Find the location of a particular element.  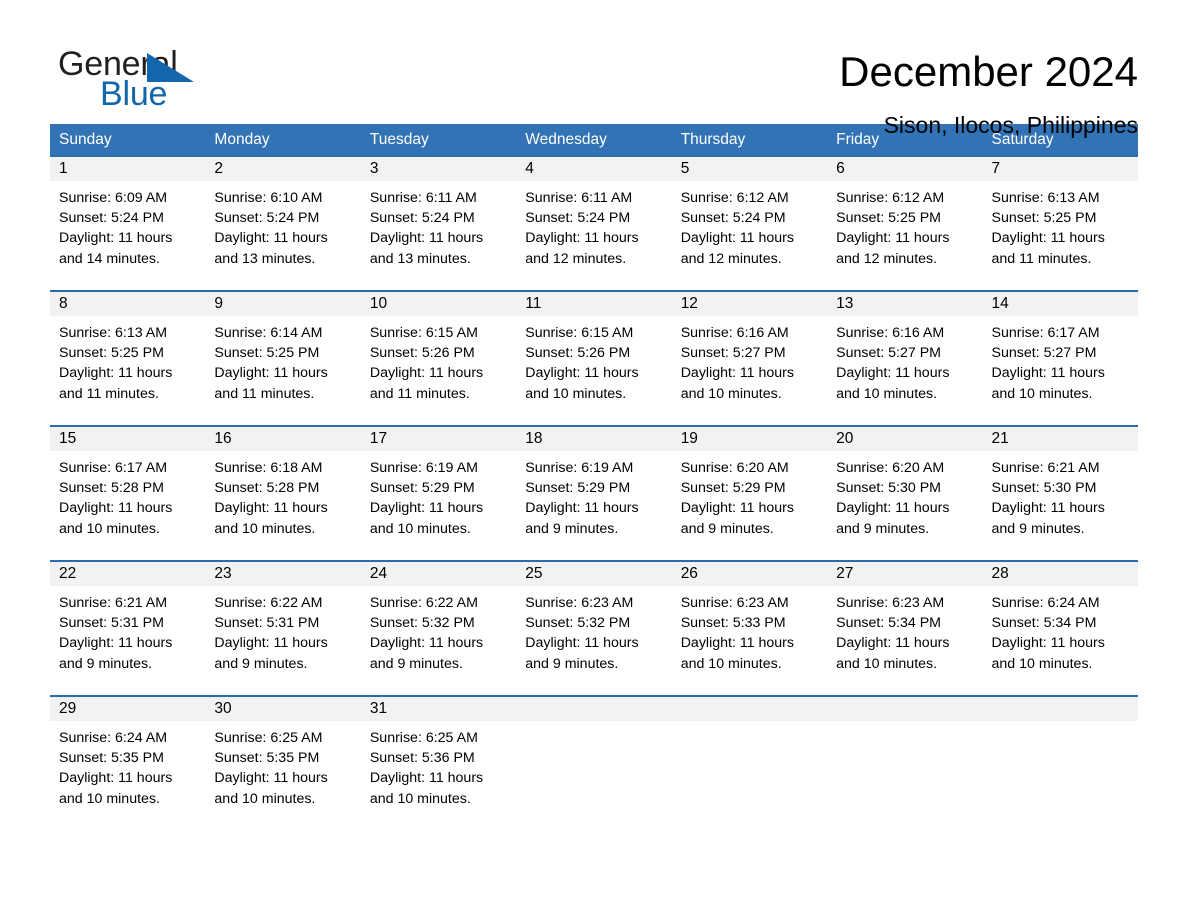

weekday-header-thursday: Thursday is located at coordinates (713, 139).